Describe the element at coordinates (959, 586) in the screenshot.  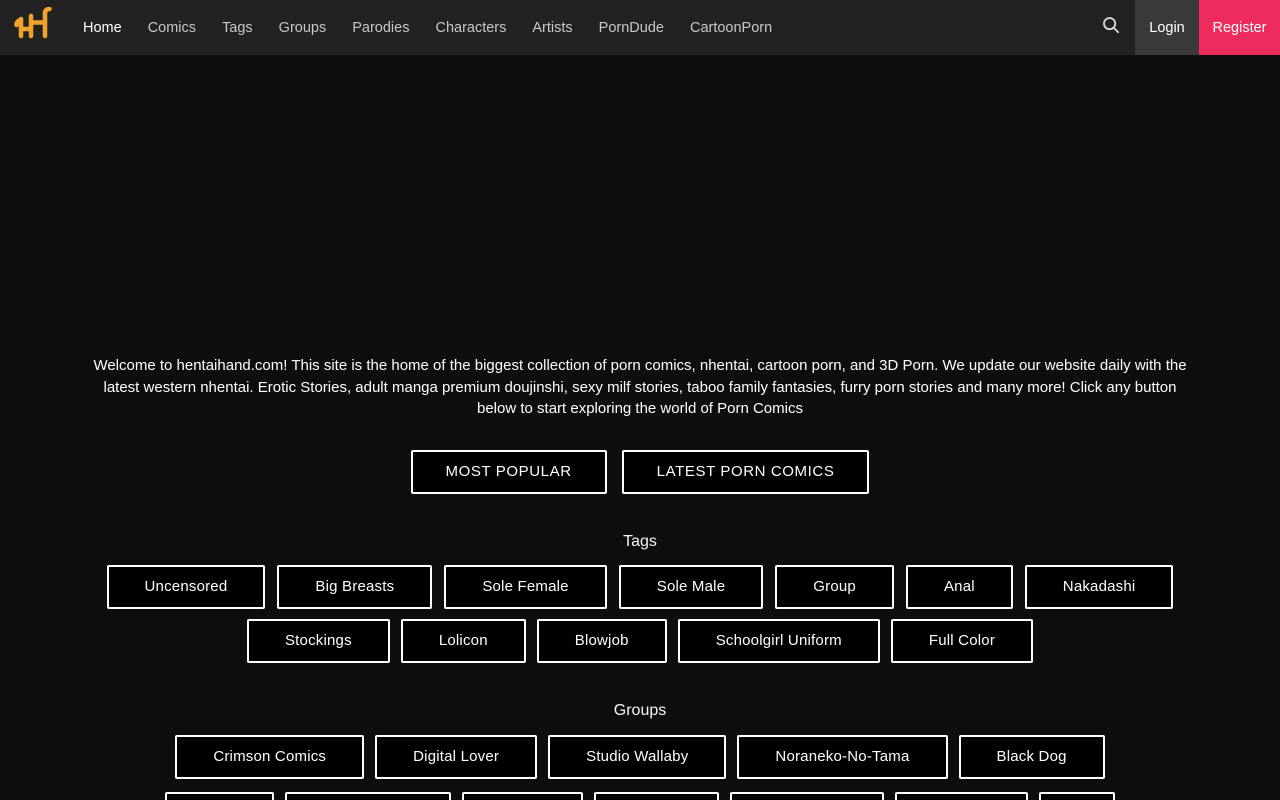
I see `tag-button: Anal` at that location.